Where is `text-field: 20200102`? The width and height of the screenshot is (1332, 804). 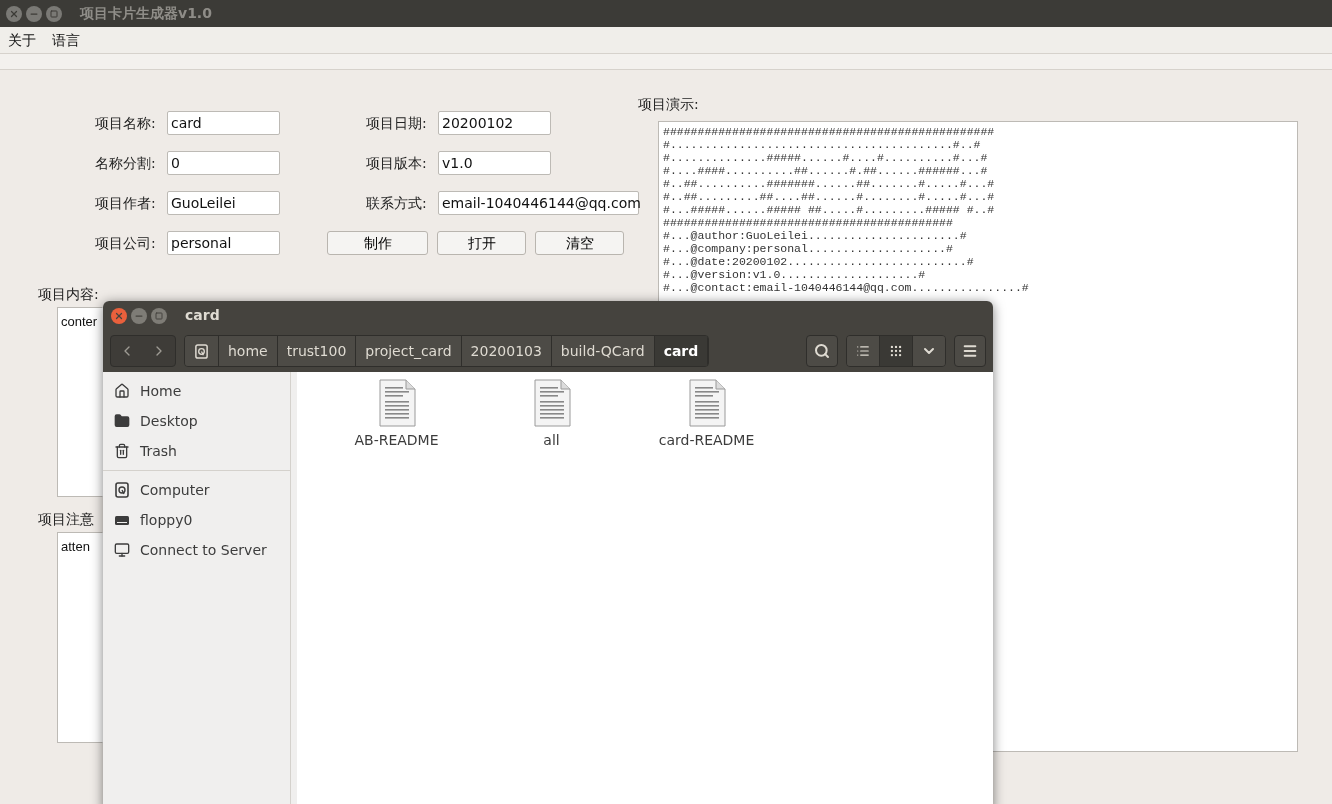
text-field: 20200102 is located at coordinates (494, 123).